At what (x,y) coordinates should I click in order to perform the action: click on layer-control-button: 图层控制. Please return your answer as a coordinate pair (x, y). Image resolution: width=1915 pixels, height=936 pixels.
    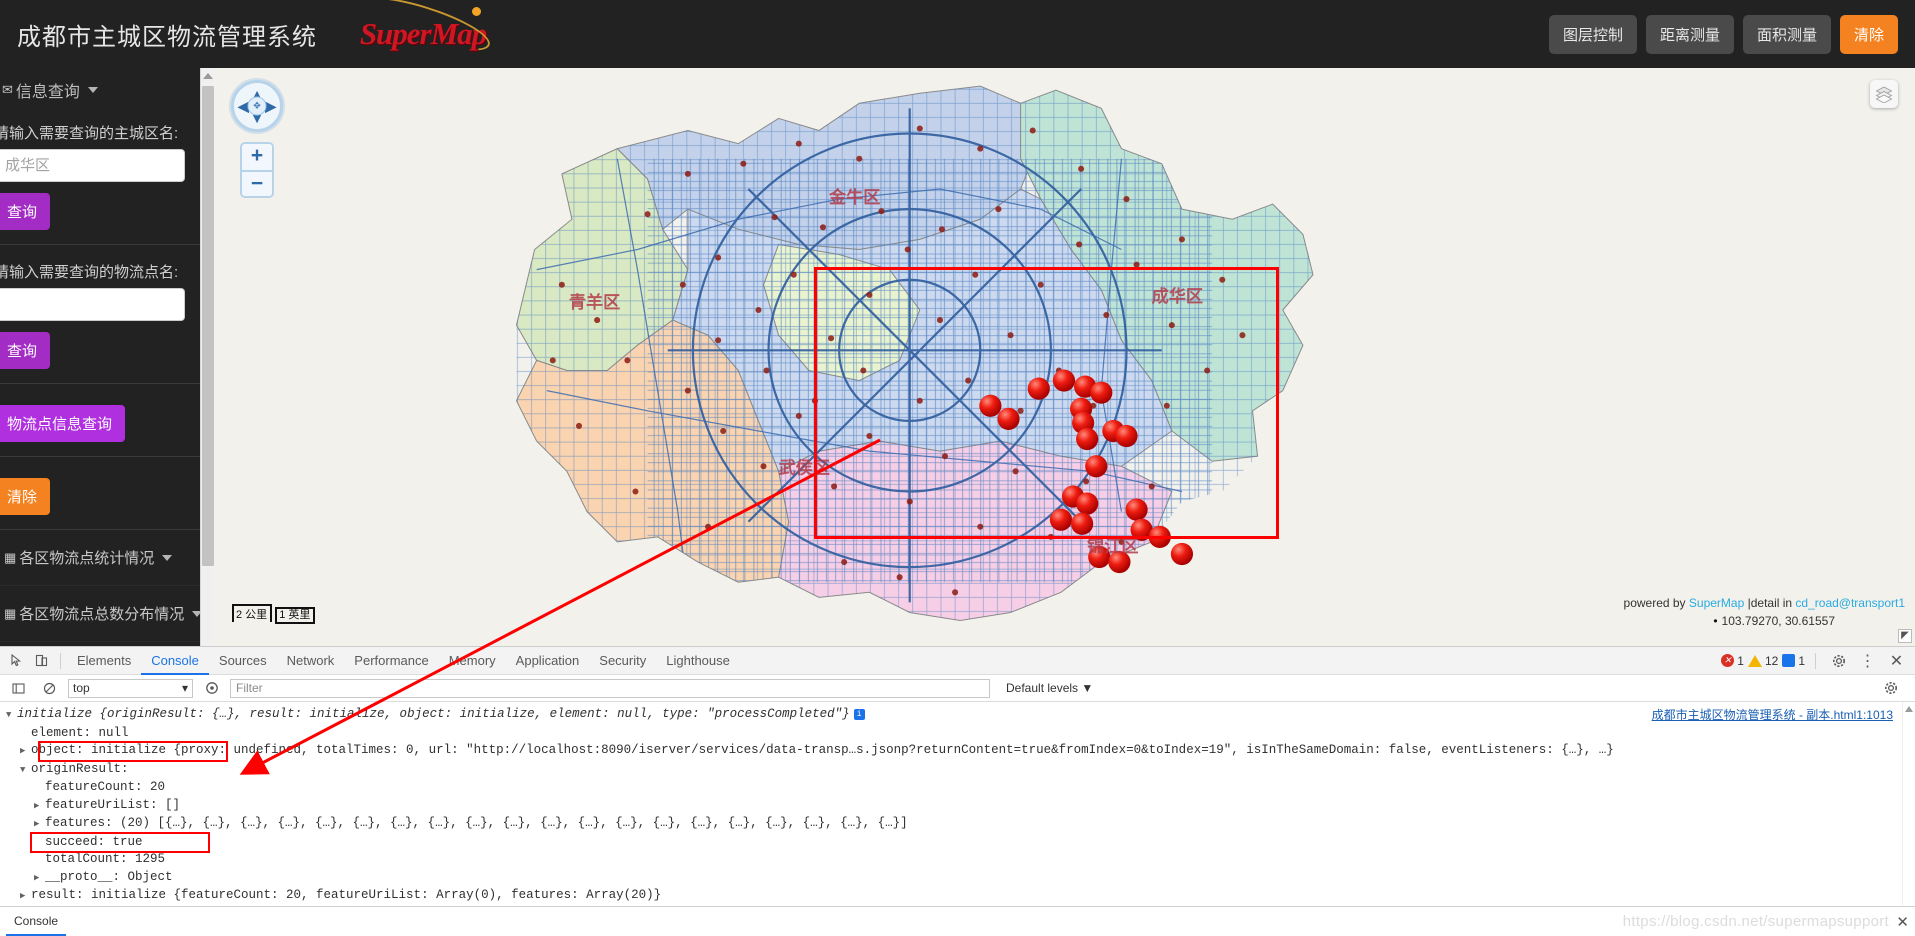
    Looking at the image, I should click on (1592, 34).